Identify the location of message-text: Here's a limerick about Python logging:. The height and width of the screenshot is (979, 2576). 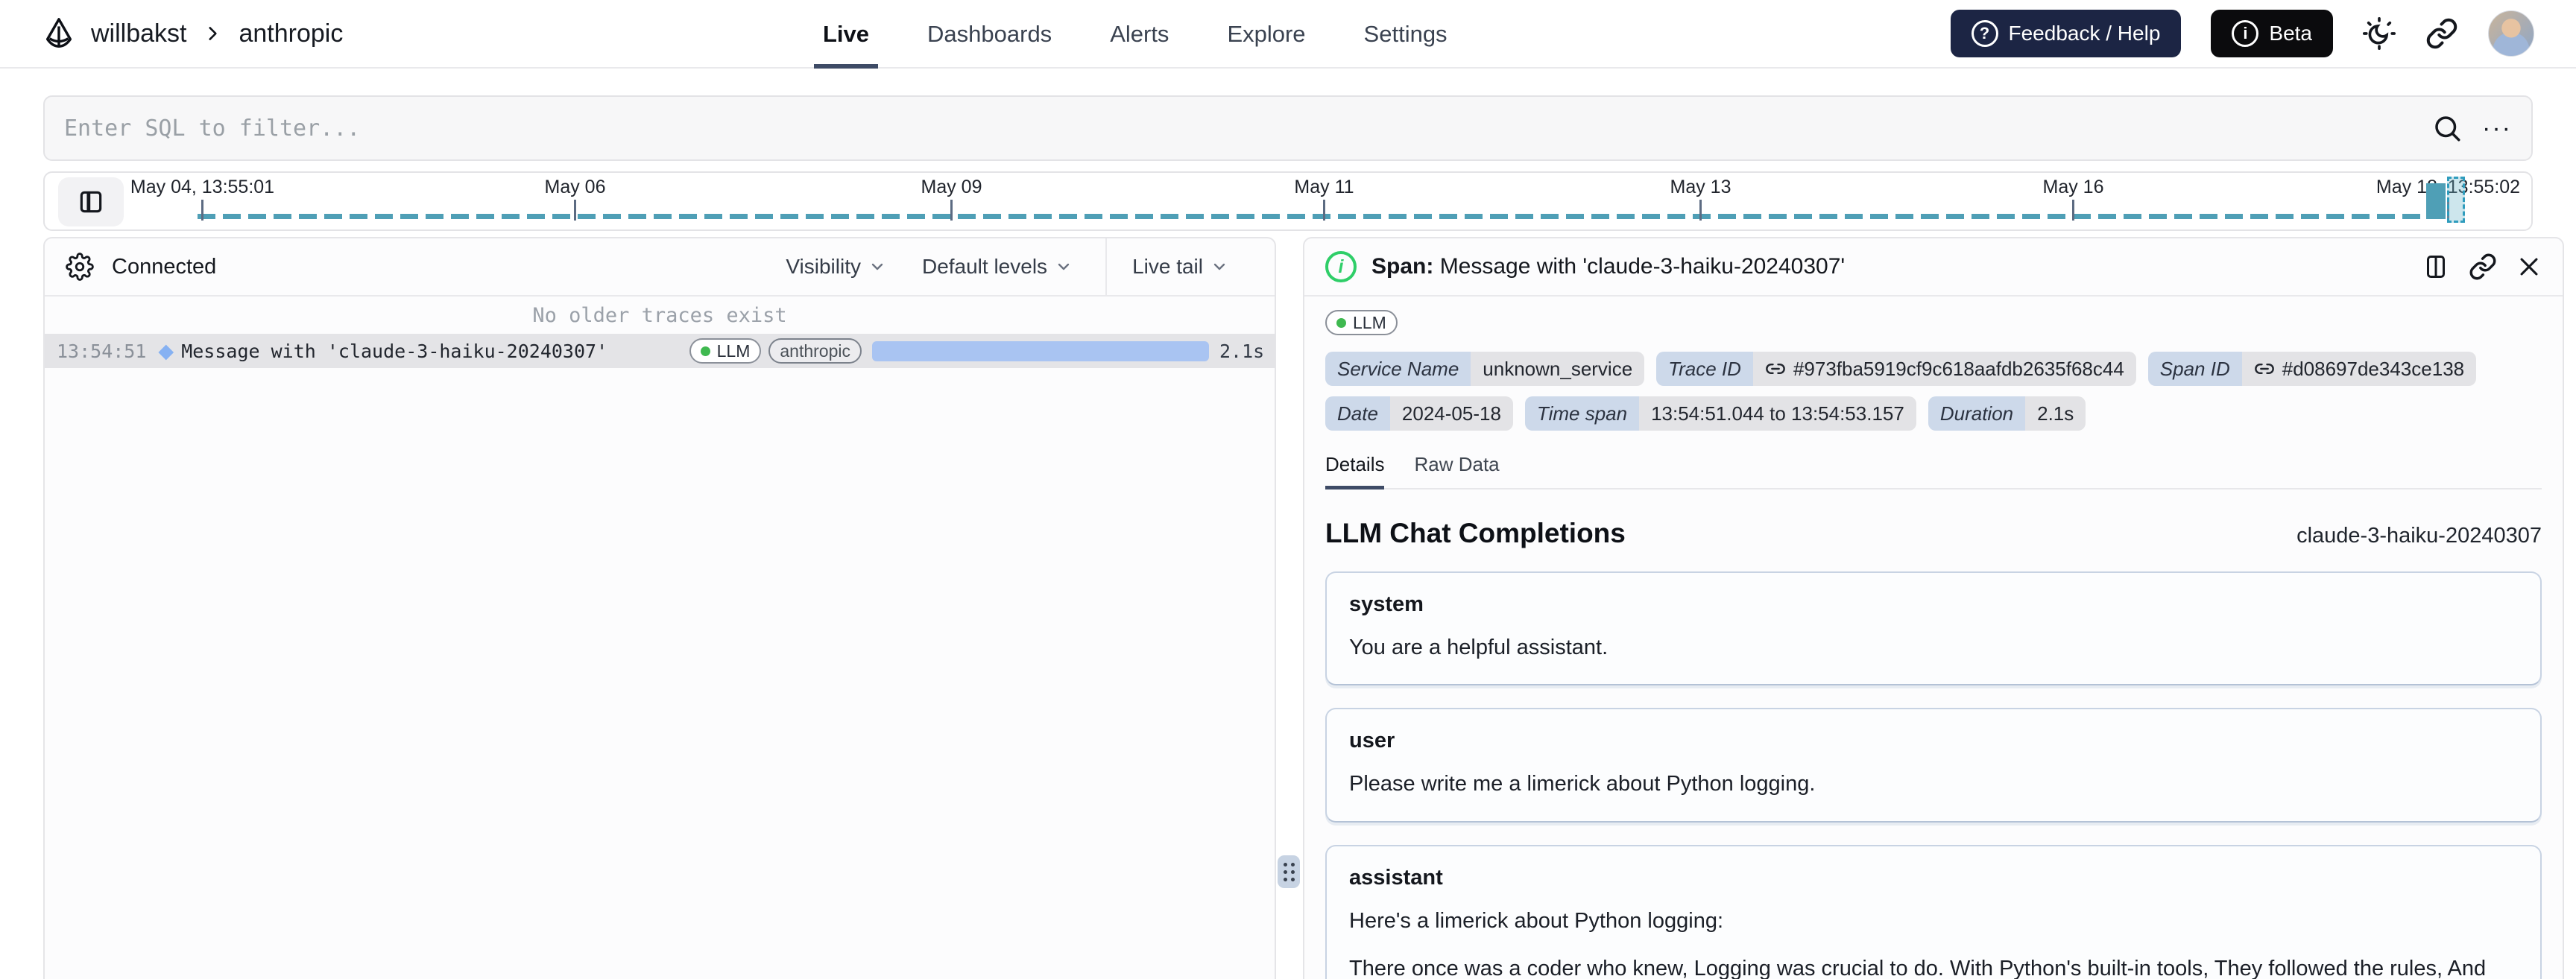
(1536, 920).